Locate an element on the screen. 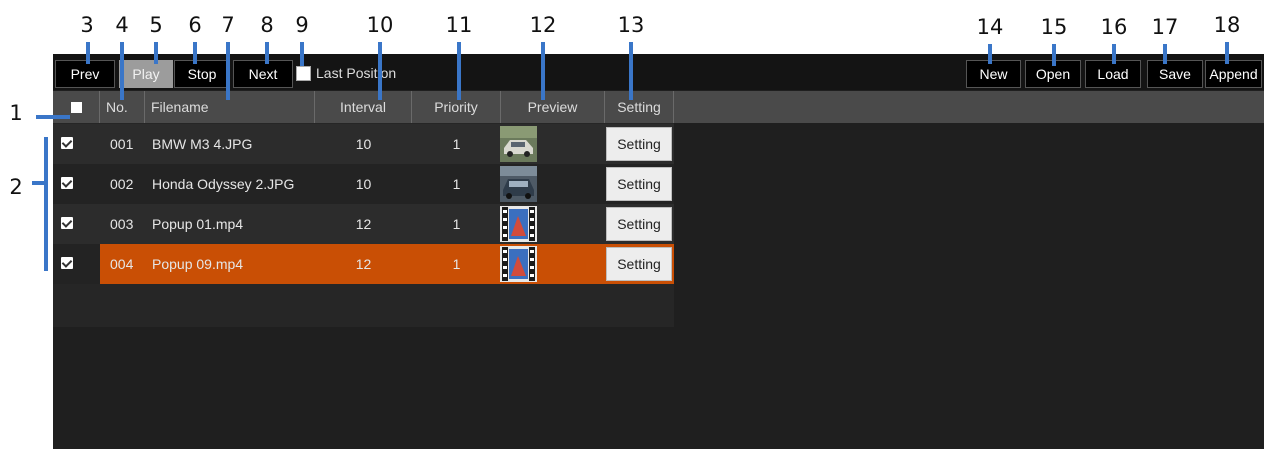 The height and width of the screenshot is (449, 1264). table-row: 001 BMW M3 4.JPG 10 1 Setting is located at coordinates (363, 144).